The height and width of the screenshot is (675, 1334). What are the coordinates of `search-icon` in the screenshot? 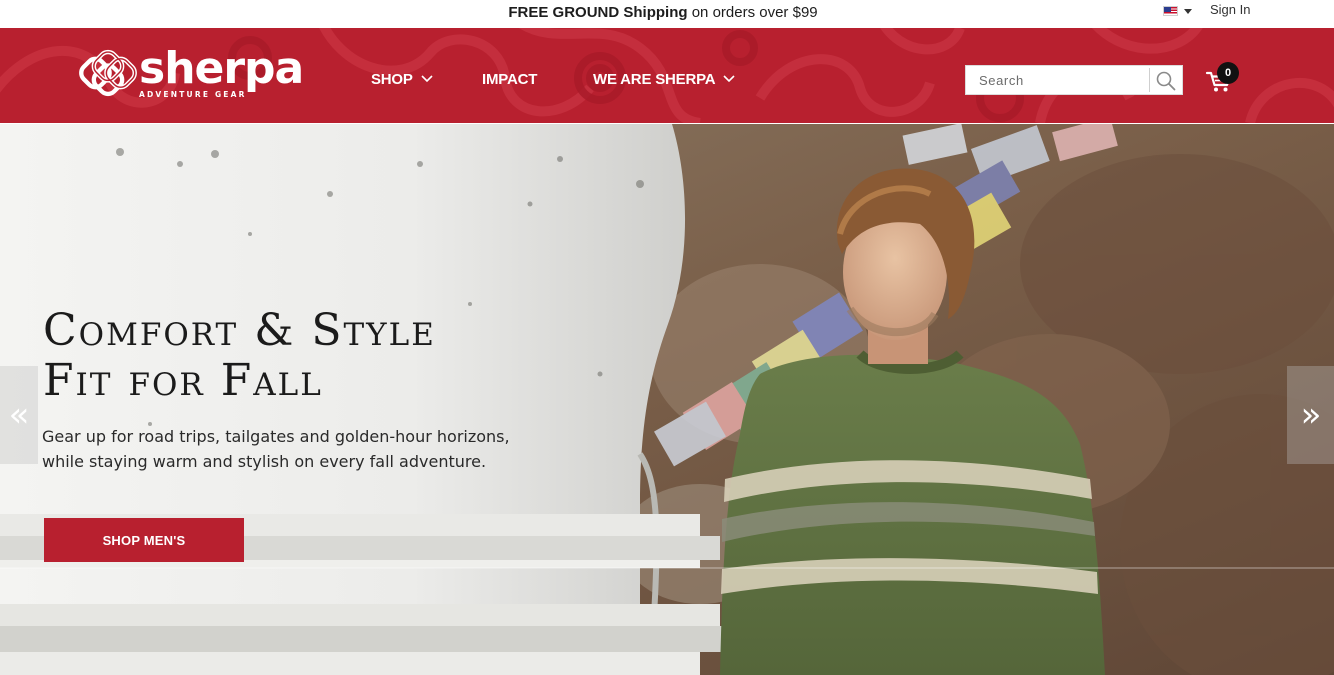 It's located at (1166, 81).